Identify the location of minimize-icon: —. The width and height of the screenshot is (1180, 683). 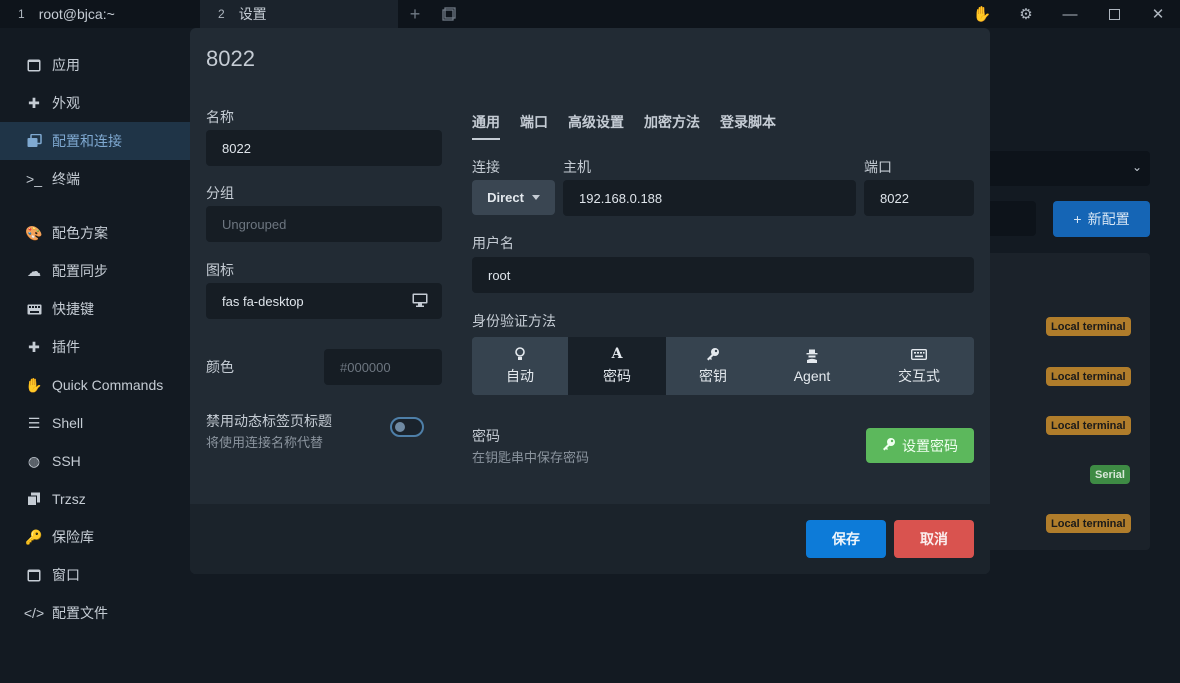
(1070, 14).